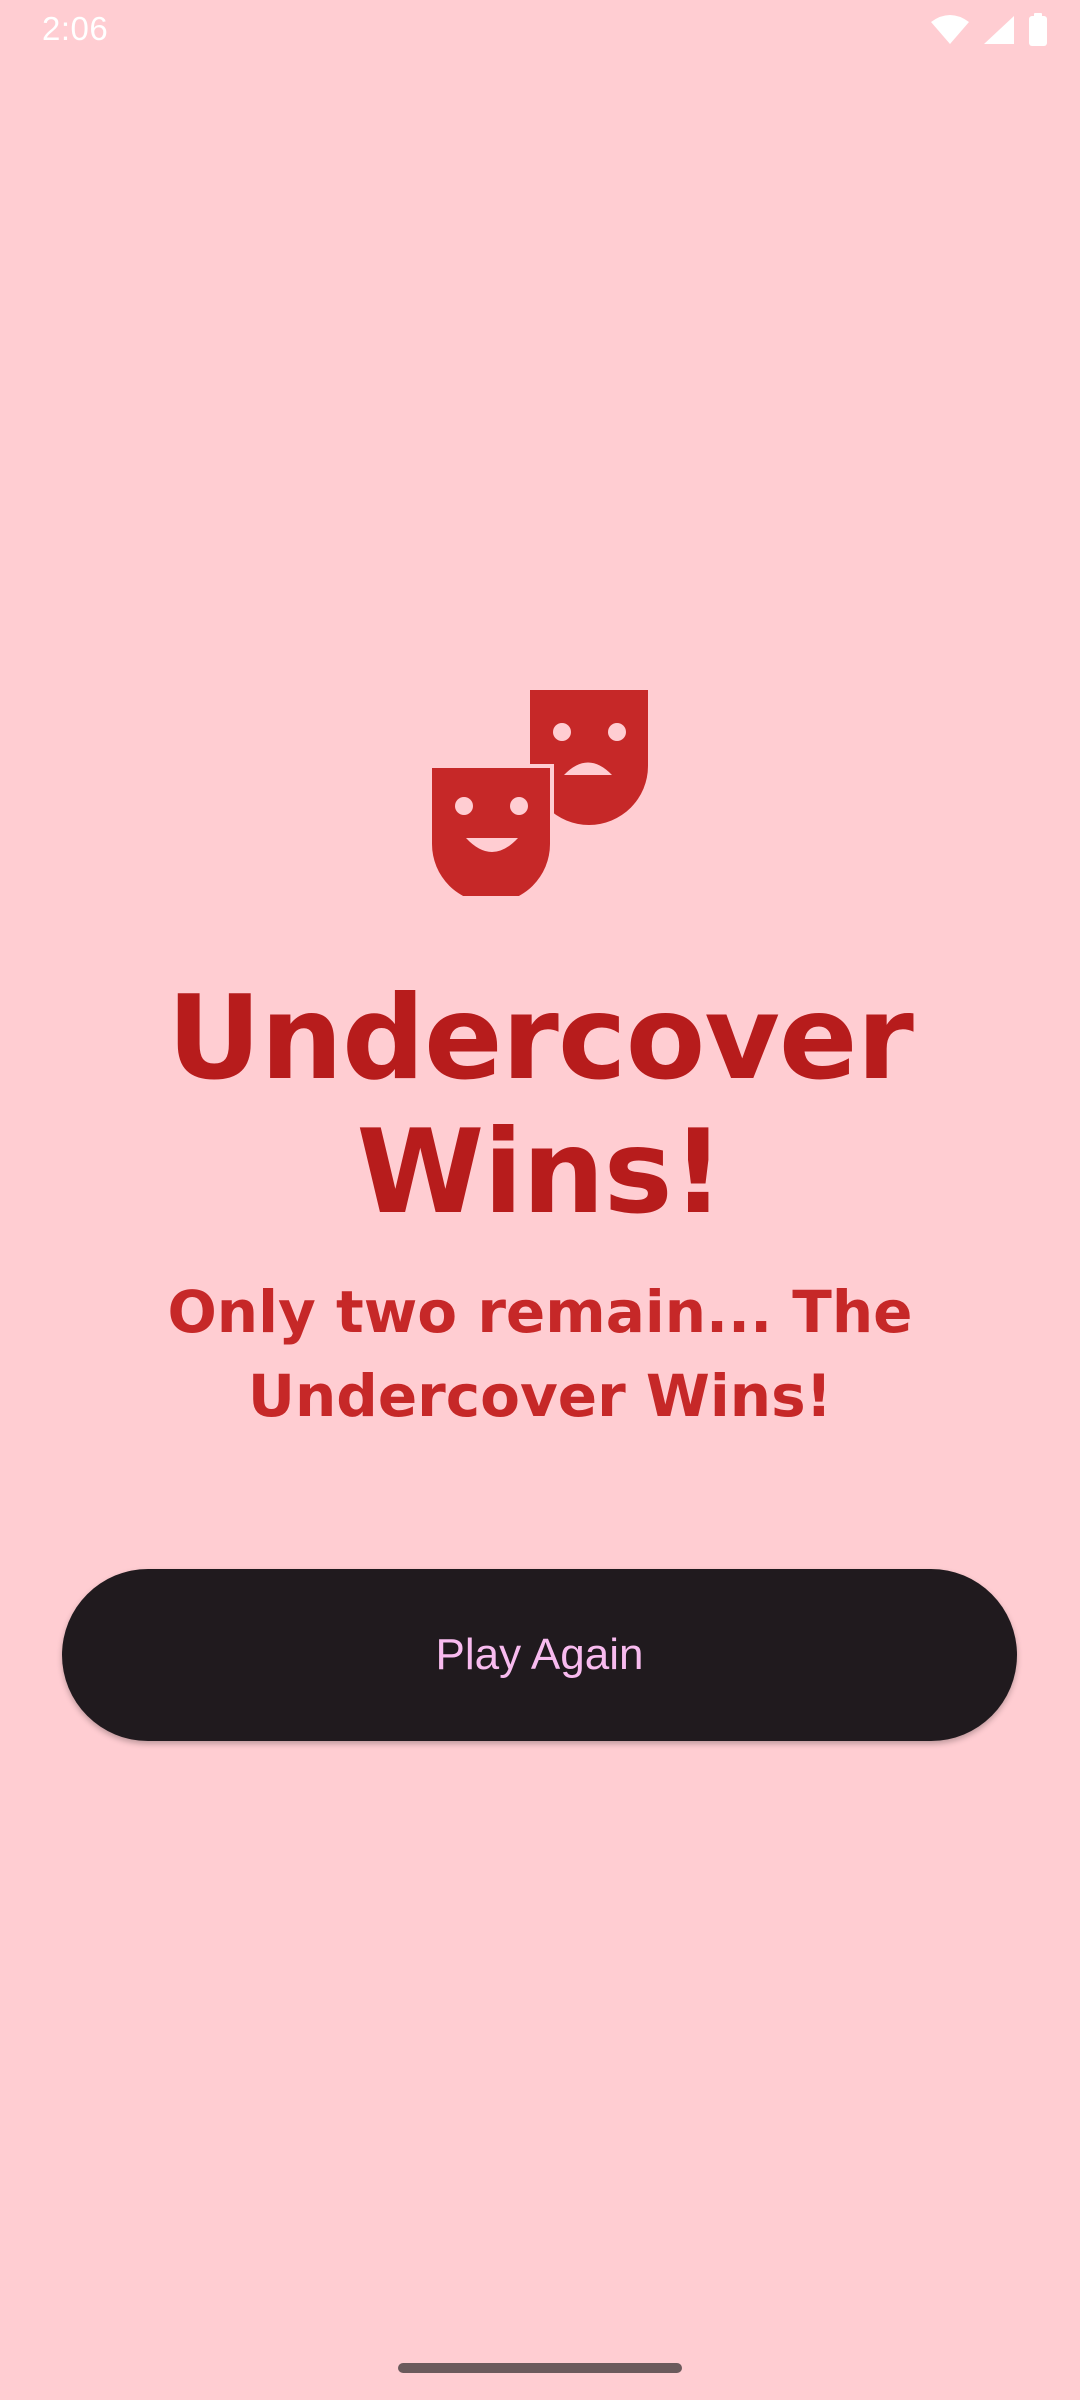 Image resolution: width=1080 pixels, height=2400 pixels. Describe the element at coordinates (950, 32) in the screenshot. I see `wifi-icon` at that location.